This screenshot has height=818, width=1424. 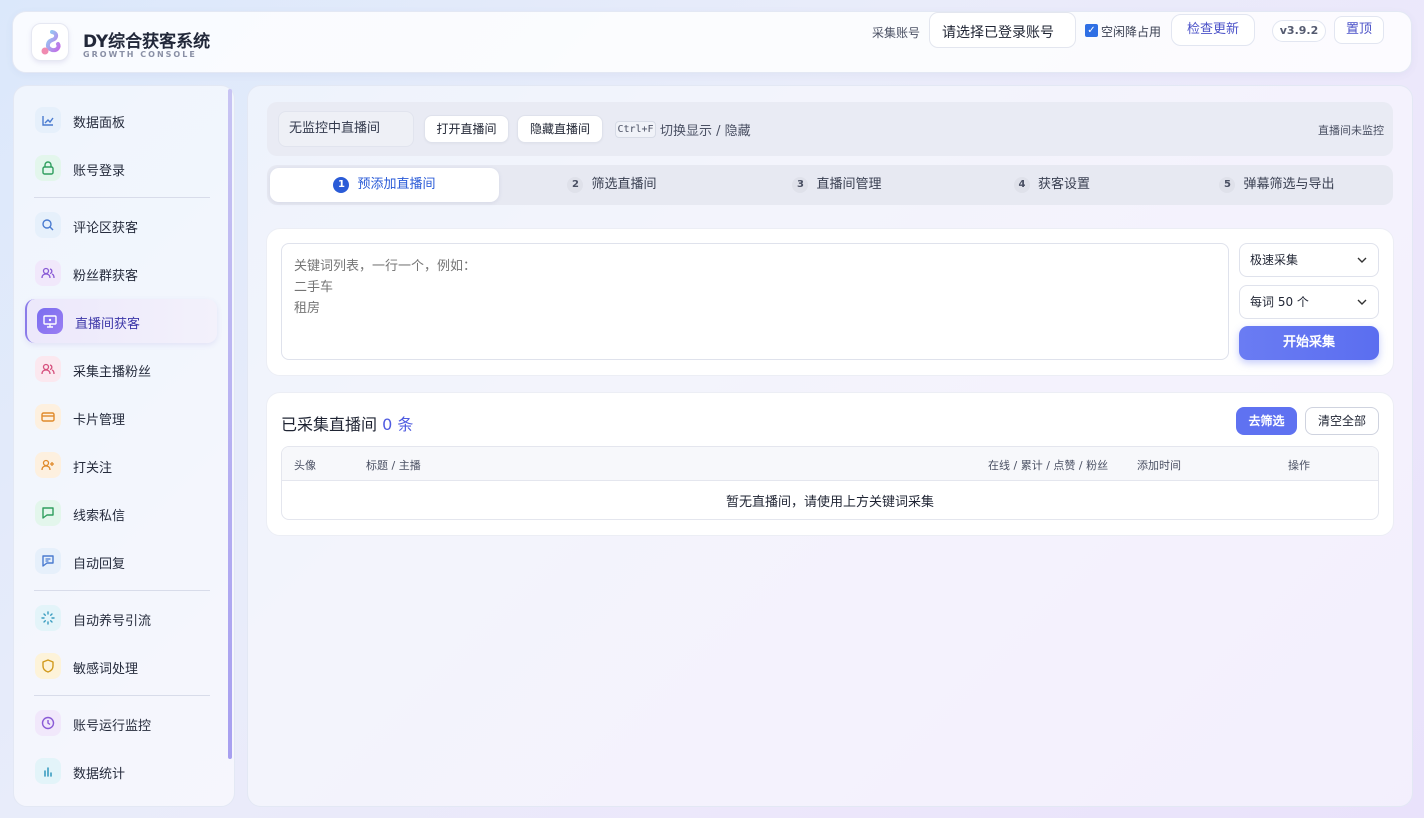 I want to click on account-select: 请选择已登录账号, so click(x=1002, y=30).